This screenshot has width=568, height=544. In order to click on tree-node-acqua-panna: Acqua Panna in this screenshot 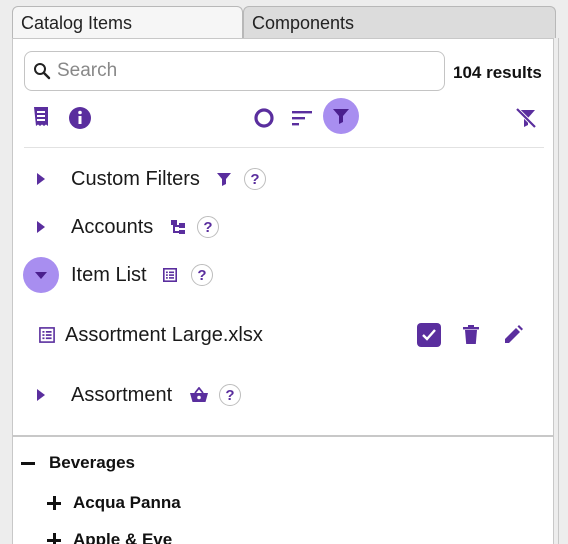, I will do `click(114, 503)`.